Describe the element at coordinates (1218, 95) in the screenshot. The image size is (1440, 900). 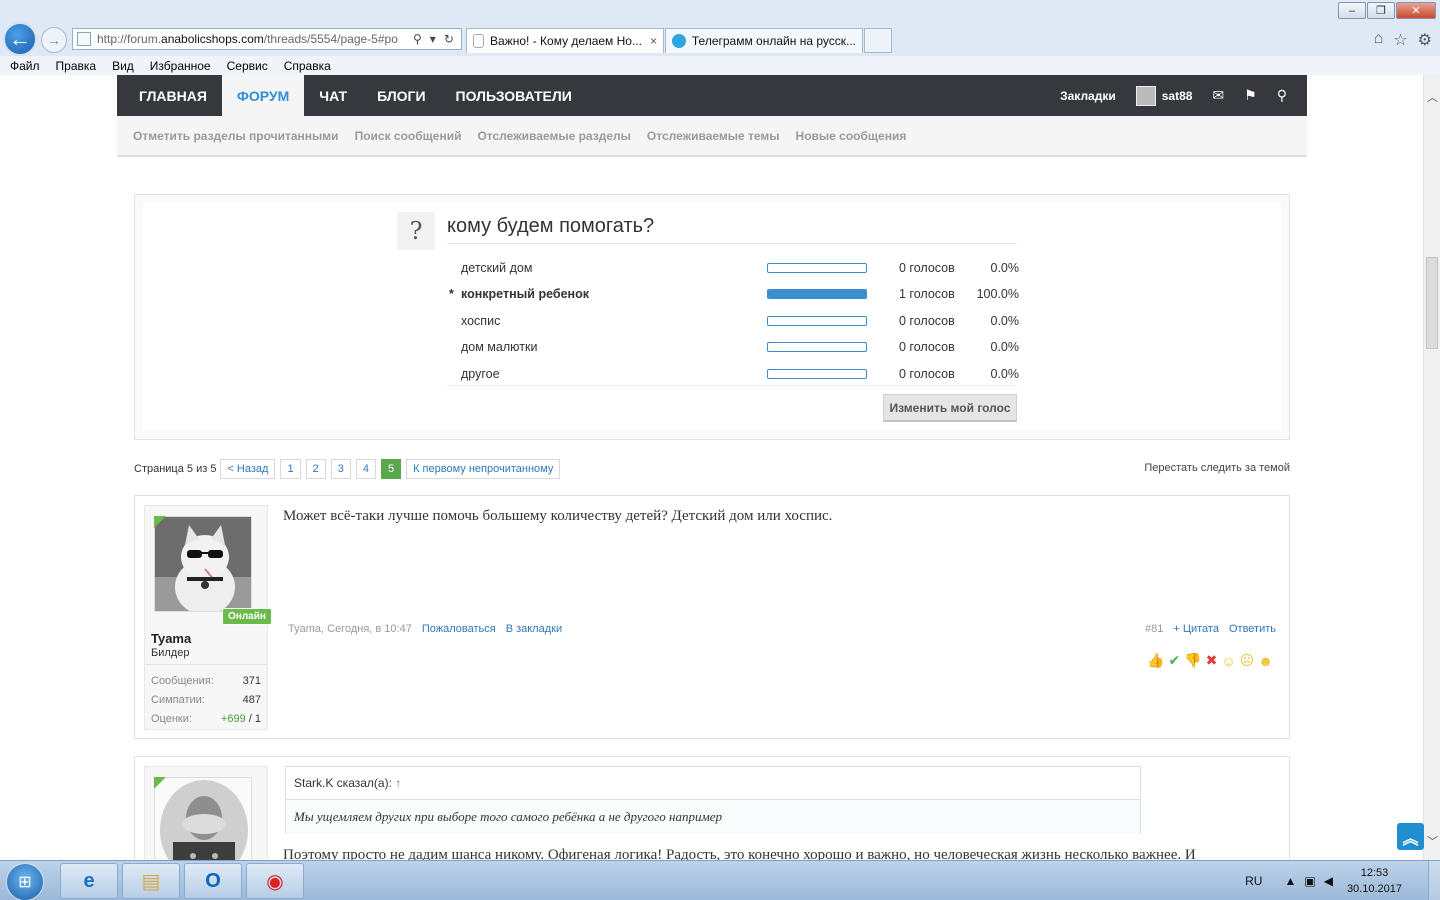
I see `mail-icon: ✉` at that location.